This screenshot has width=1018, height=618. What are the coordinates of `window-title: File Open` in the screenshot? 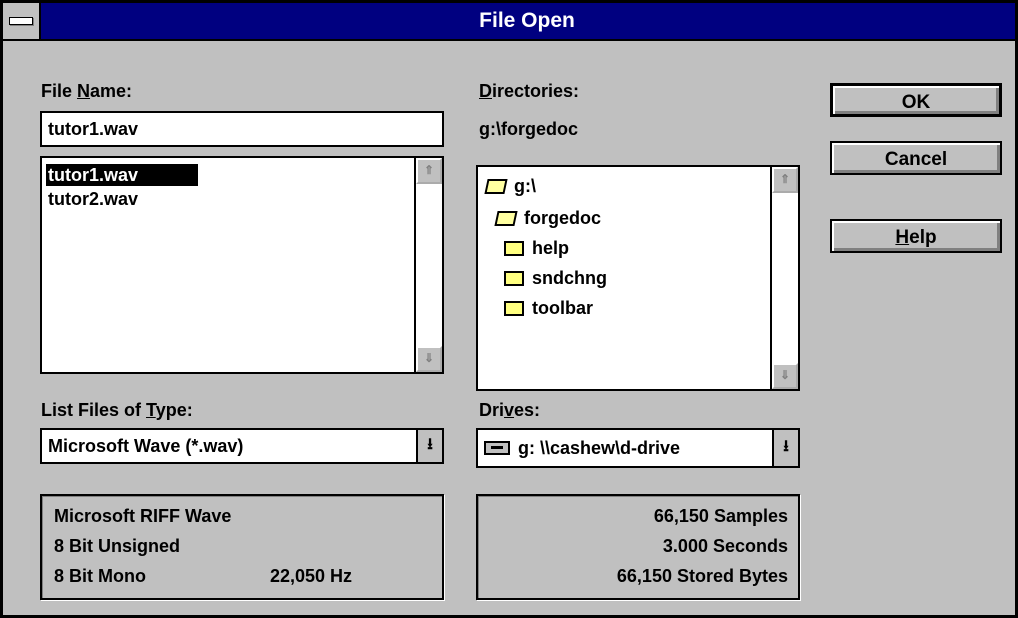 It's located at (527, 20).